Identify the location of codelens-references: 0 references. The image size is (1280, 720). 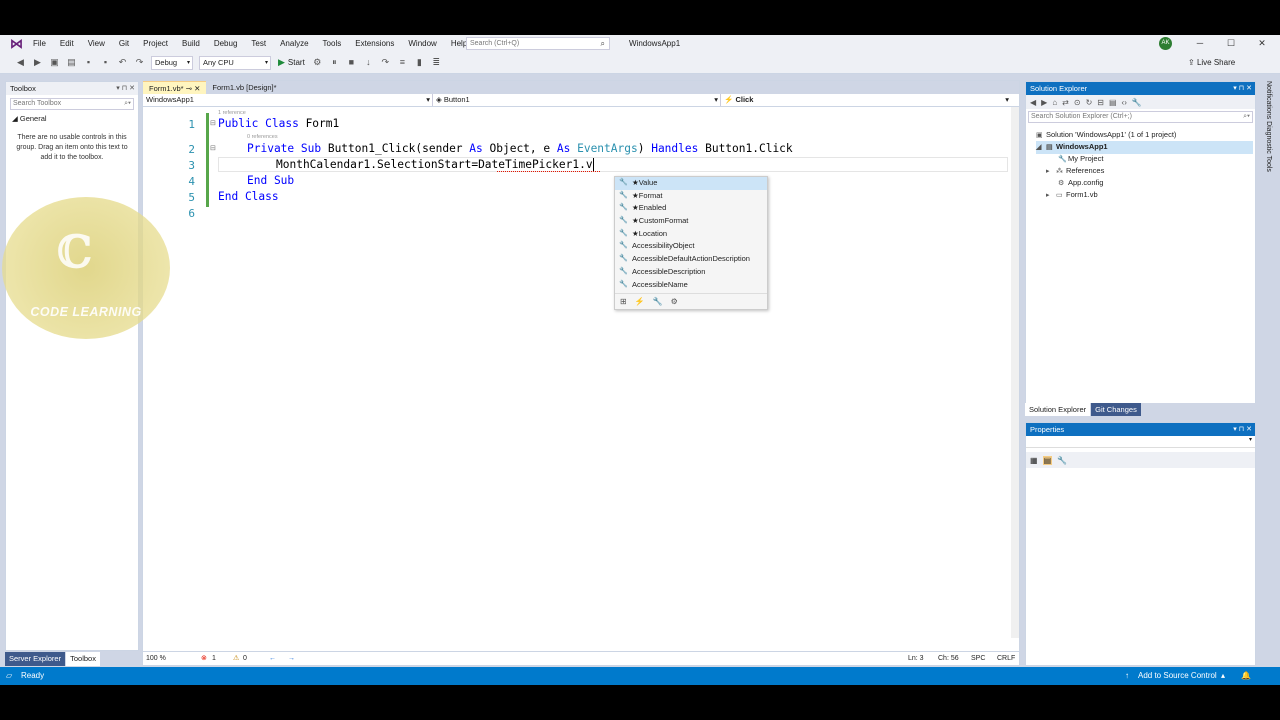
(262, 137).